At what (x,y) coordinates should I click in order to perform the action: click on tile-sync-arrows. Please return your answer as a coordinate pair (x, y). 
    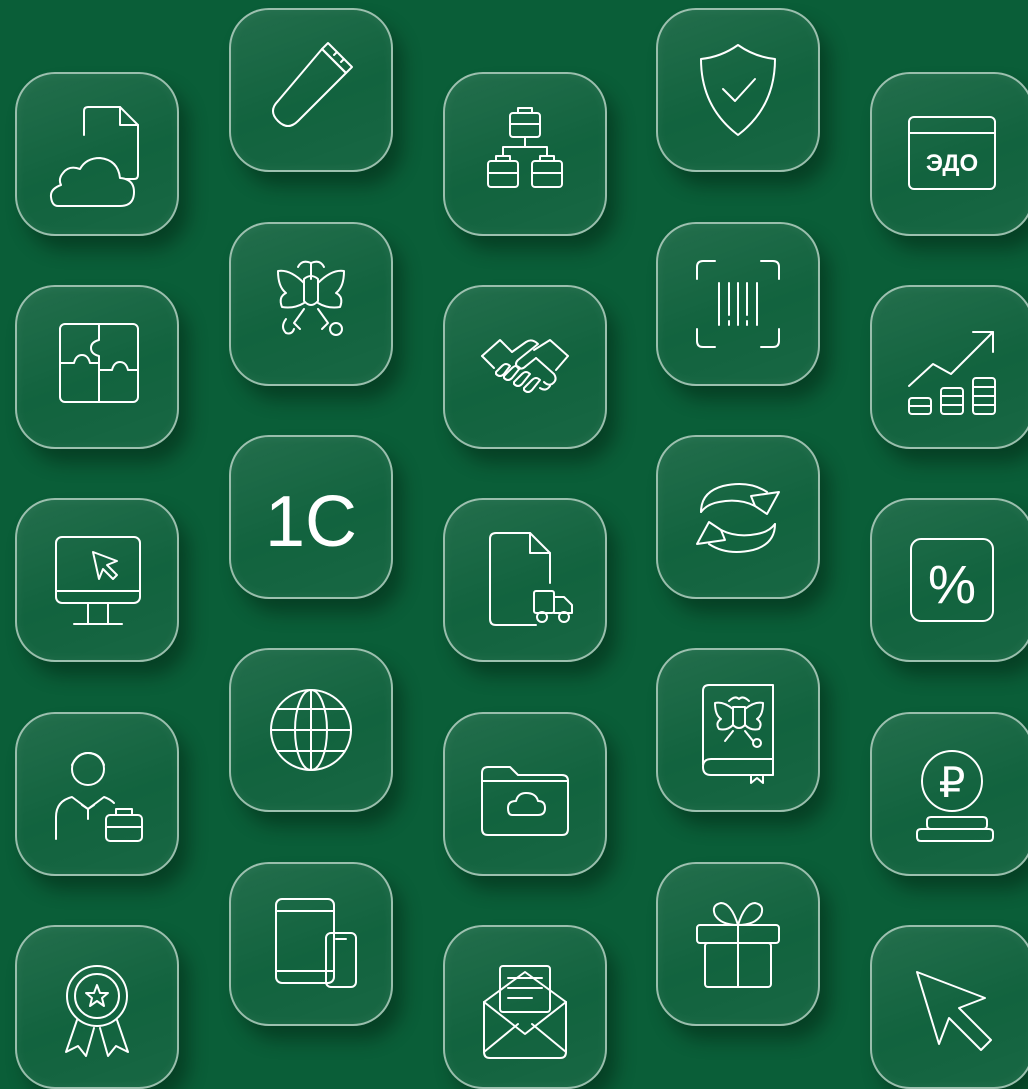
    Looking at the image, I should click on (738, 517).